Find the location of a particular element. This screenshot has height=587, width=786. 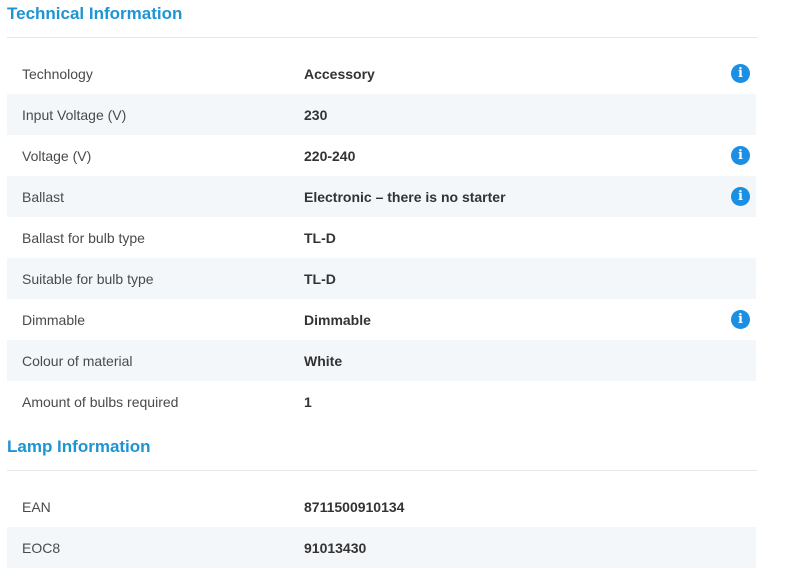

spec-label: Colour of material is located at coordinates (77, 360).